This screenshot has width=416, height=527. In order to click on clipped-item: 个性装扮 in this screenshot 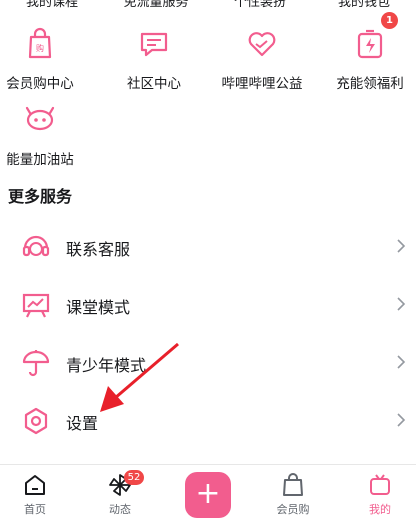, I will do `click(260, 5)`.